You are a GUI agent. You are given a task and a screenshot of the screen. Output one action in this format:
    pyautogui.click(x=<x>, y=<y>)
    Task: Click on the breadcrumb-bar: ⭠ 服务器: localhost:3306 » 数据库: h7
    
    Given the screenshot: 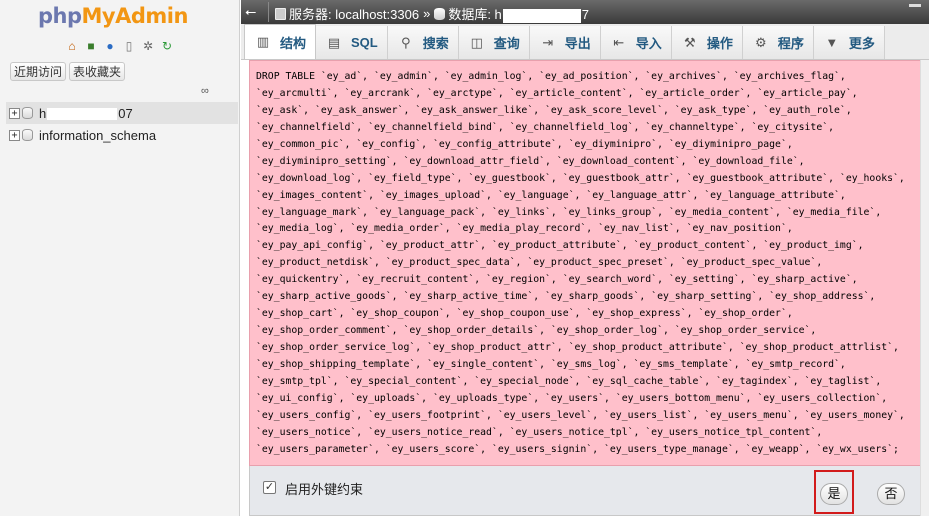 What is the action you would take?
    pyautogui.click(x=585, y=12)
    